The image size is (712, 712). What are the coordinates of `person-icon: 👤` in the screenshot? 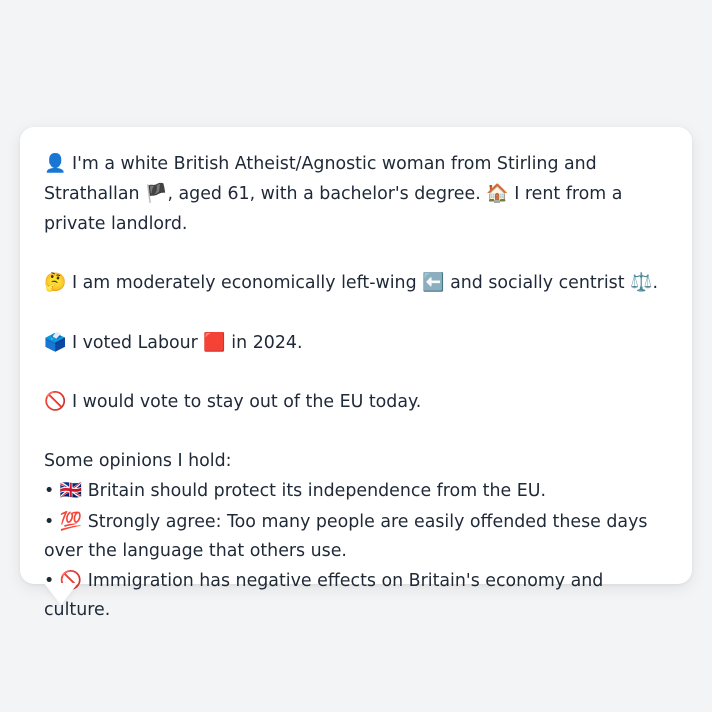 It's located at (55, 163).